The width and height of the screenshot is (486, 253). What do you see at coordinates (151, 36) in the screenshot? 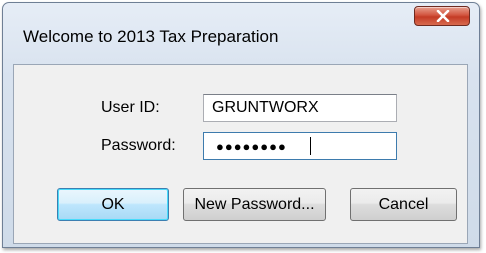
I see `window-title: Welcome to 2013 Tax Preparation` at bounding box center [151, 36].